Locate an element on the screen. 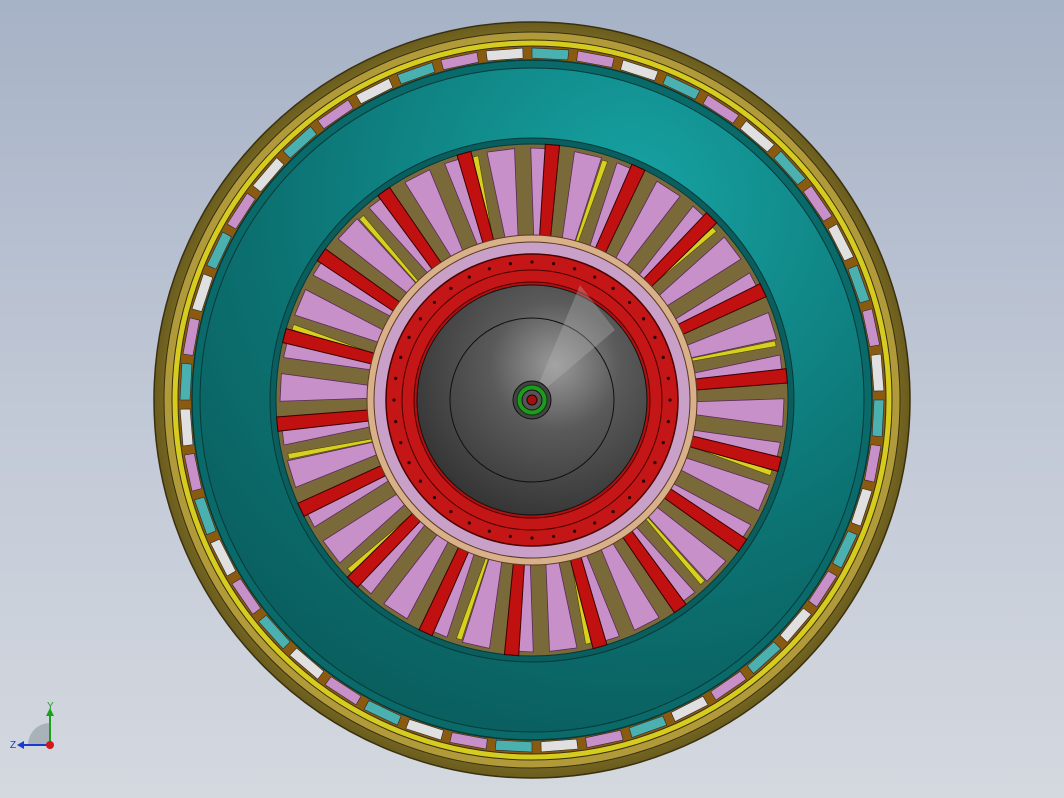 The height and width of the screenshot is (798, 1064). z-arrow-icon is located at coordinates (20, 745).